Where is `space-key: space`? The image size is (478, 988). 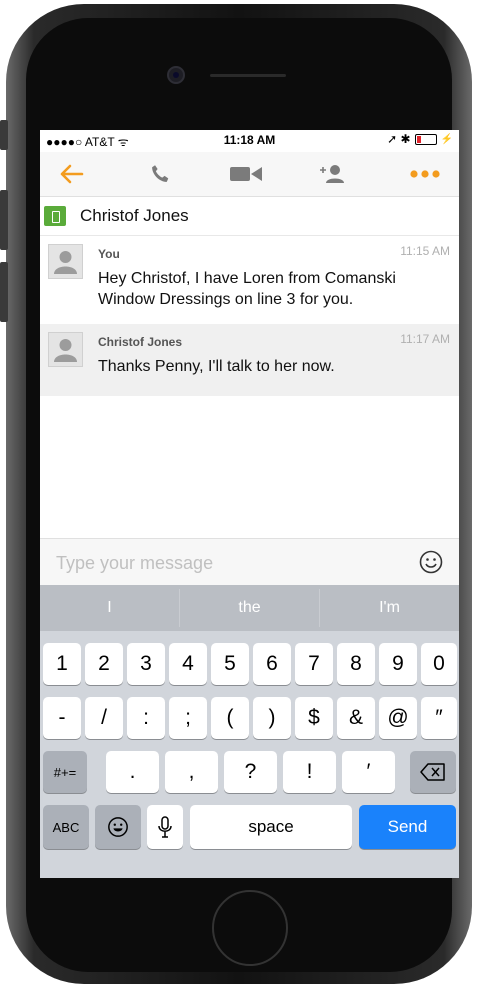 space-key: space is located at coordinates (271, 827).